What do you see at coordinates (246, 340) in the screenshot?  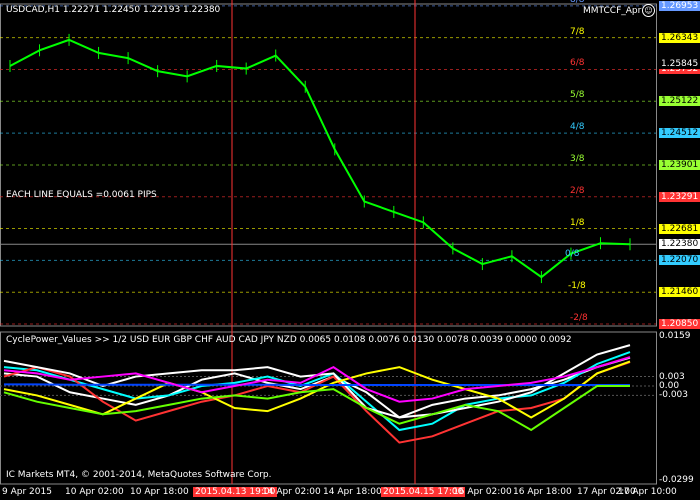 I see `currency-label-cad: CAD` at bounding box center [246, 340].